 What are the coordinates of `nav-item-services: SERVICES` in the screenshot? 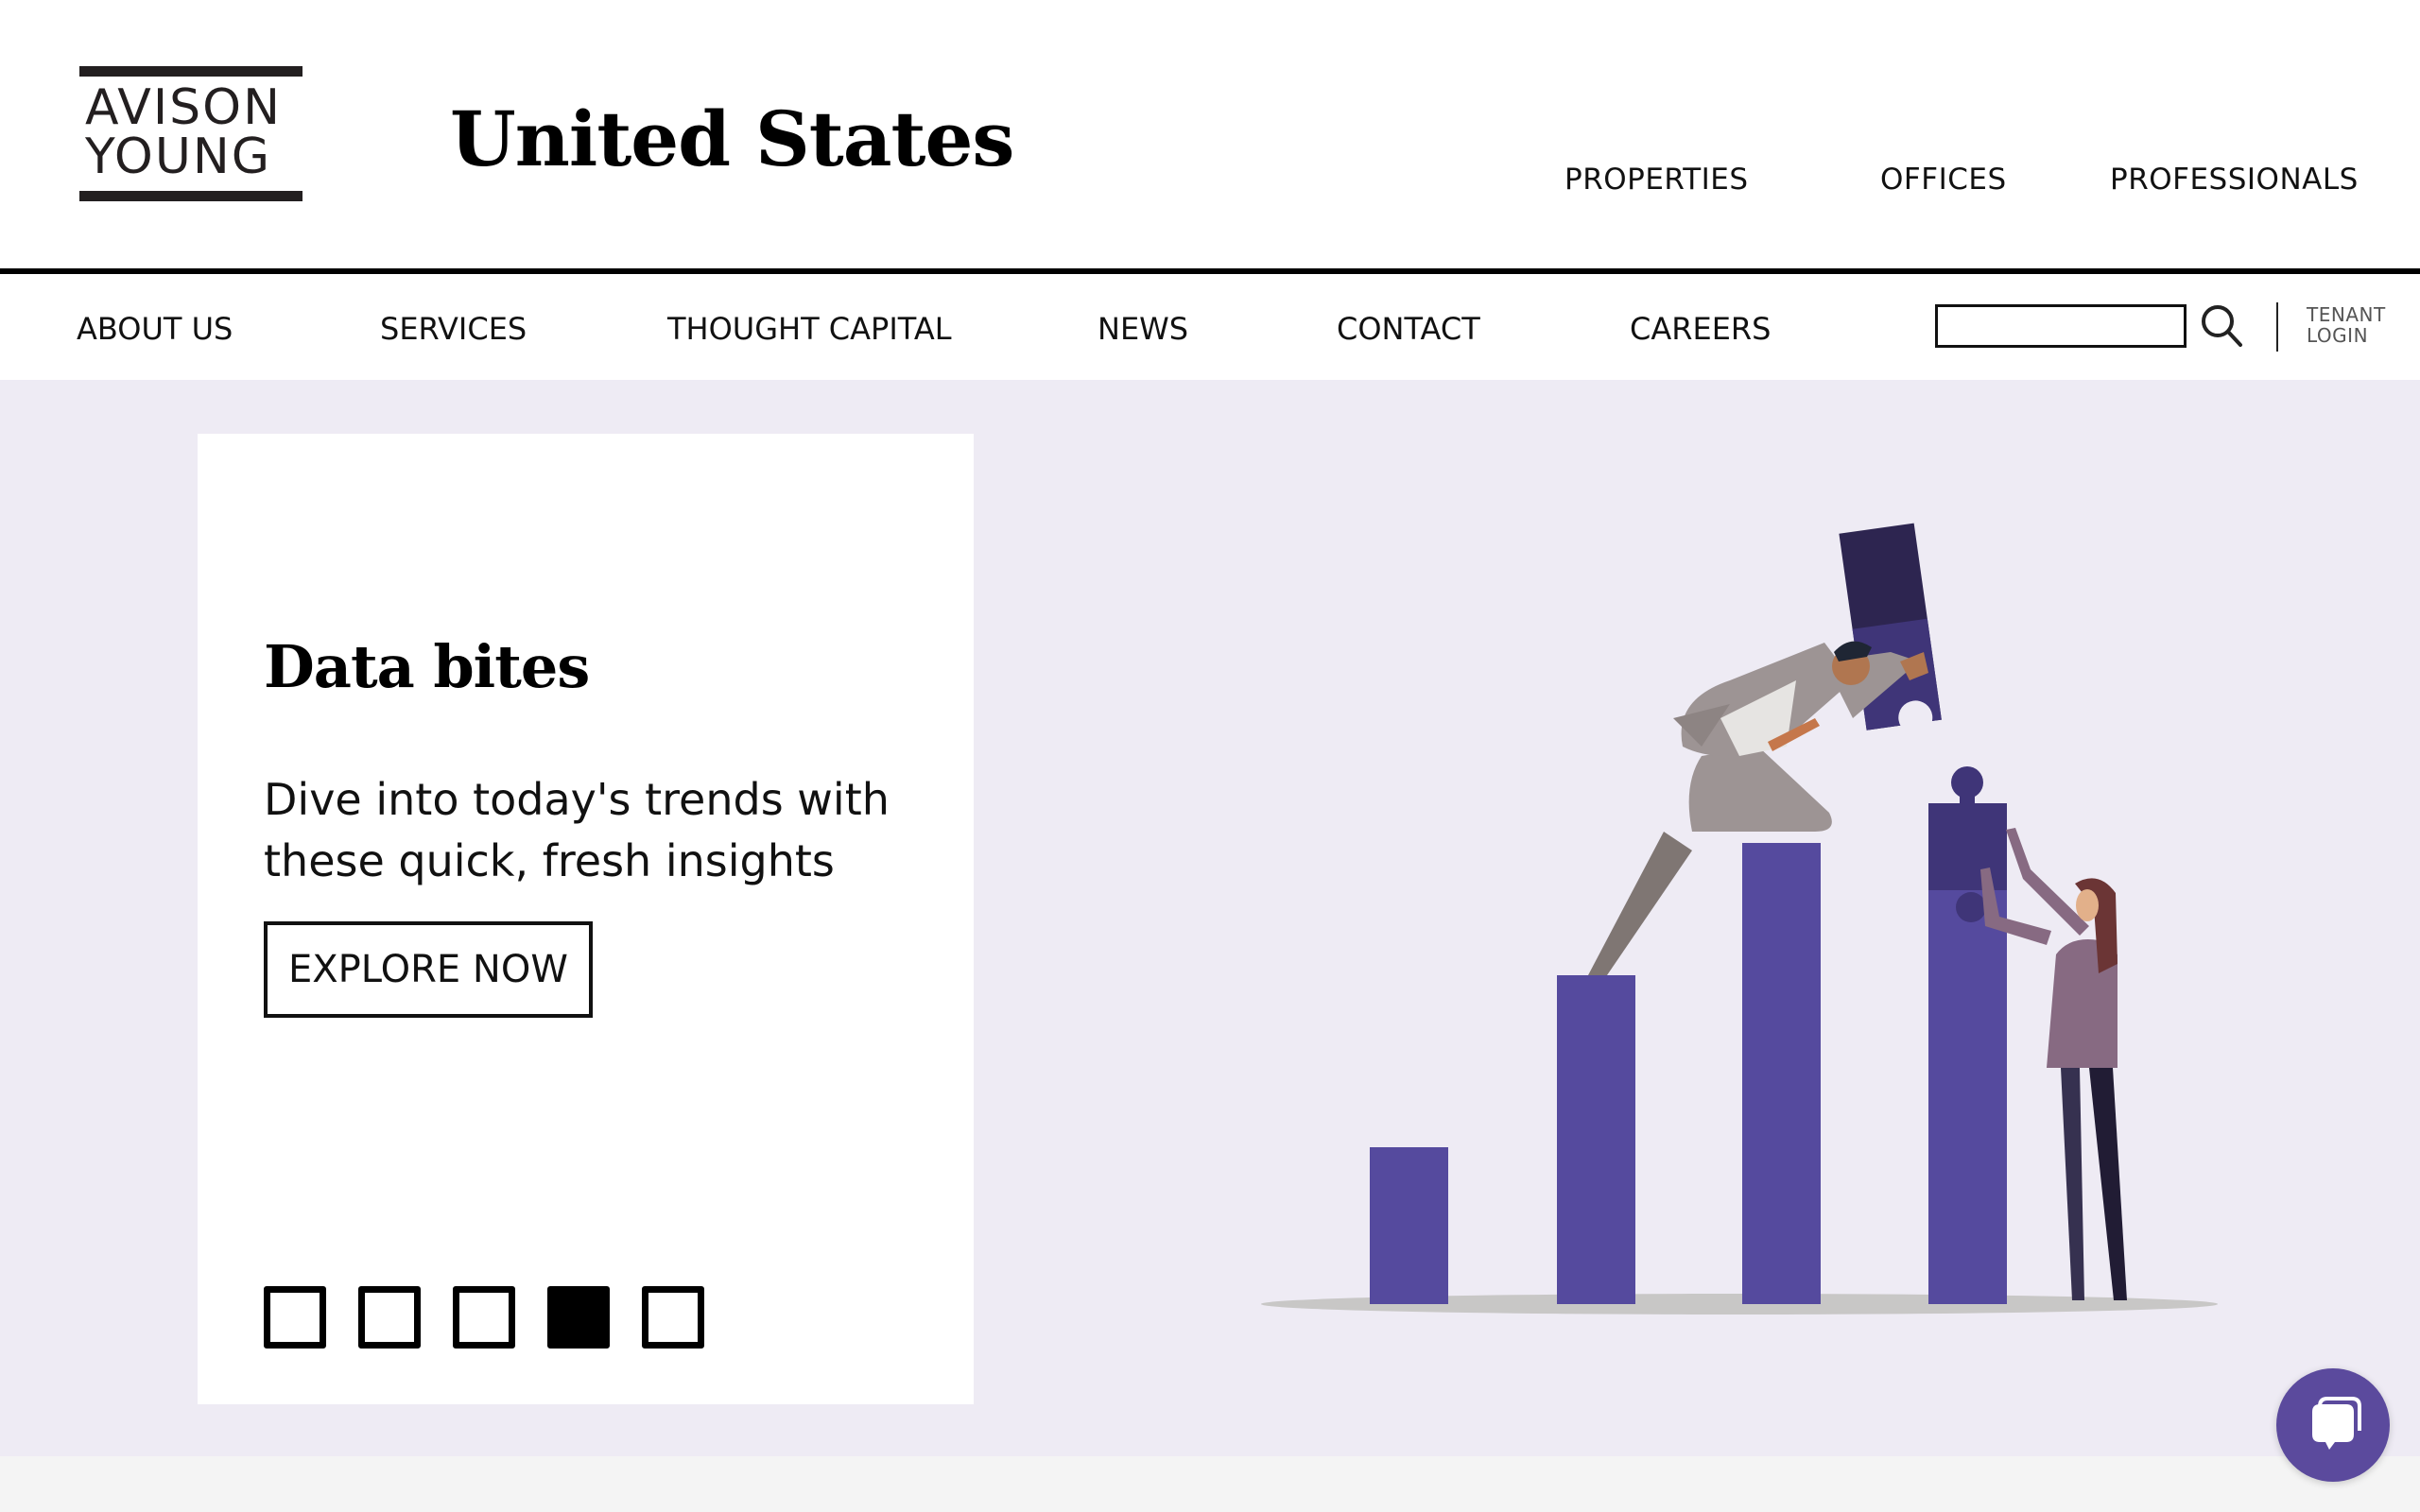 It's located at (453, 329).